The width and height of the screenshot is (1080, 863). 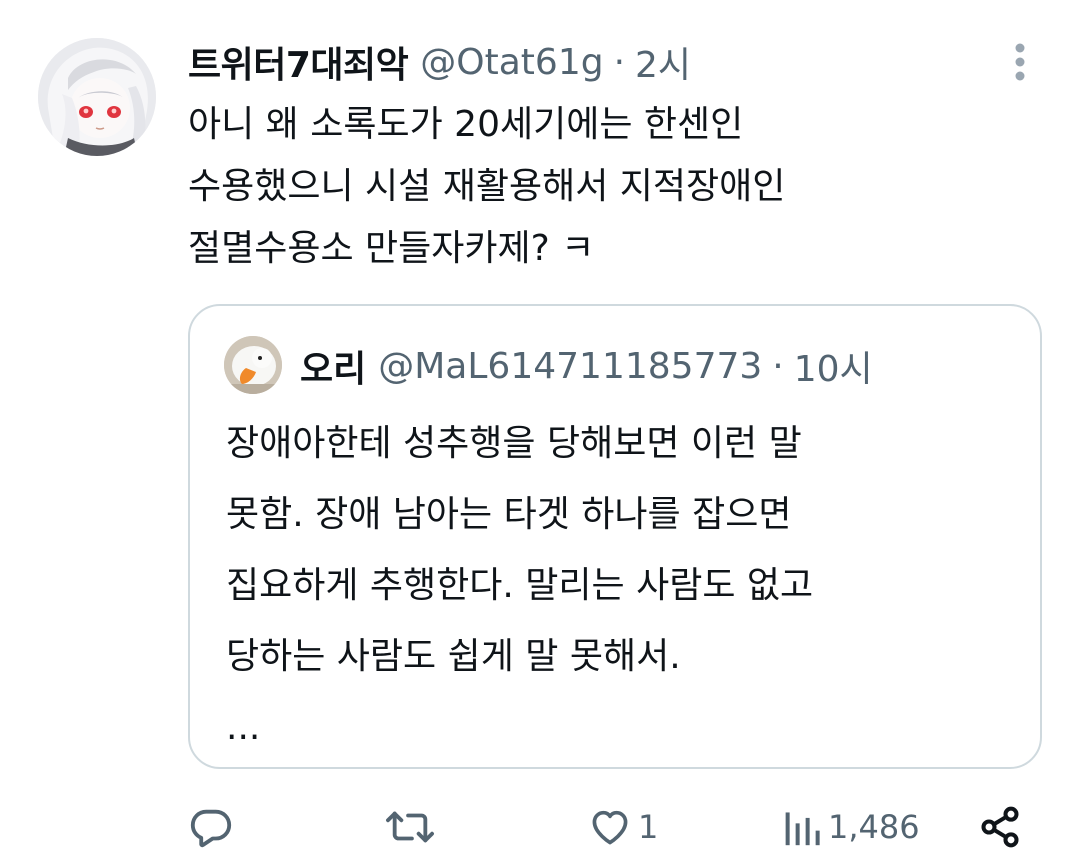 I want to click on like-count: 1, so click(x=648, y=827).